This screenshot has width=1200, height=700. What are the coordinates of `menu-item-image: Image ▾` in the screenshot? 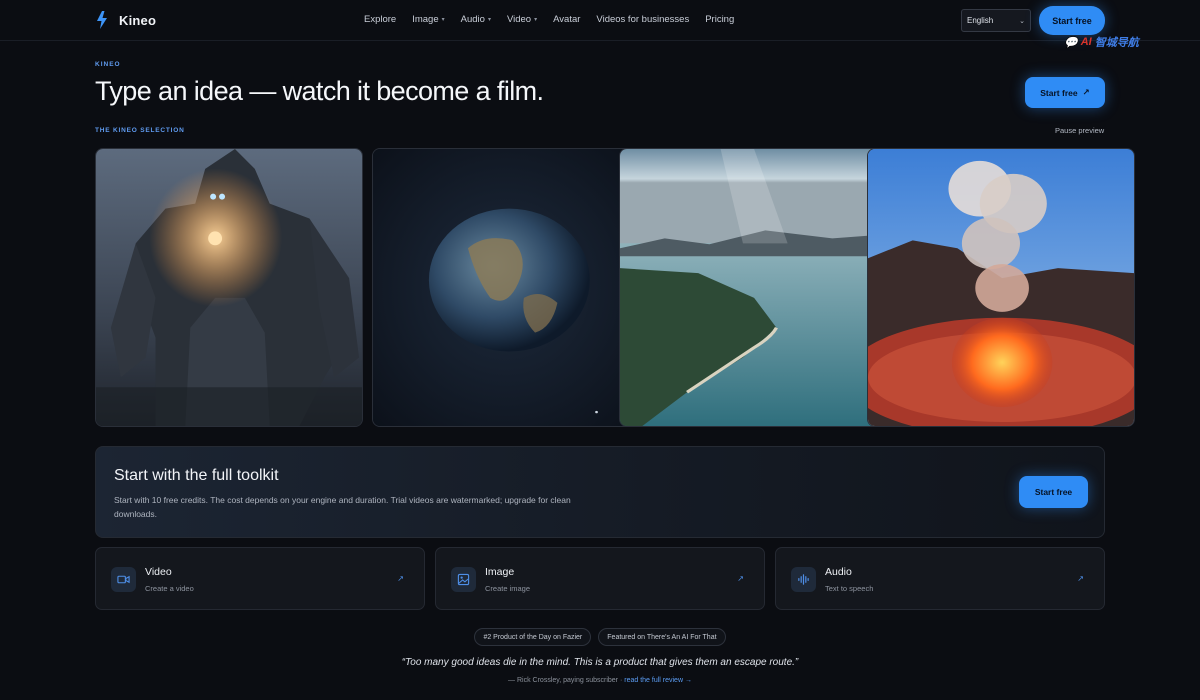 It's located at (428, 19).